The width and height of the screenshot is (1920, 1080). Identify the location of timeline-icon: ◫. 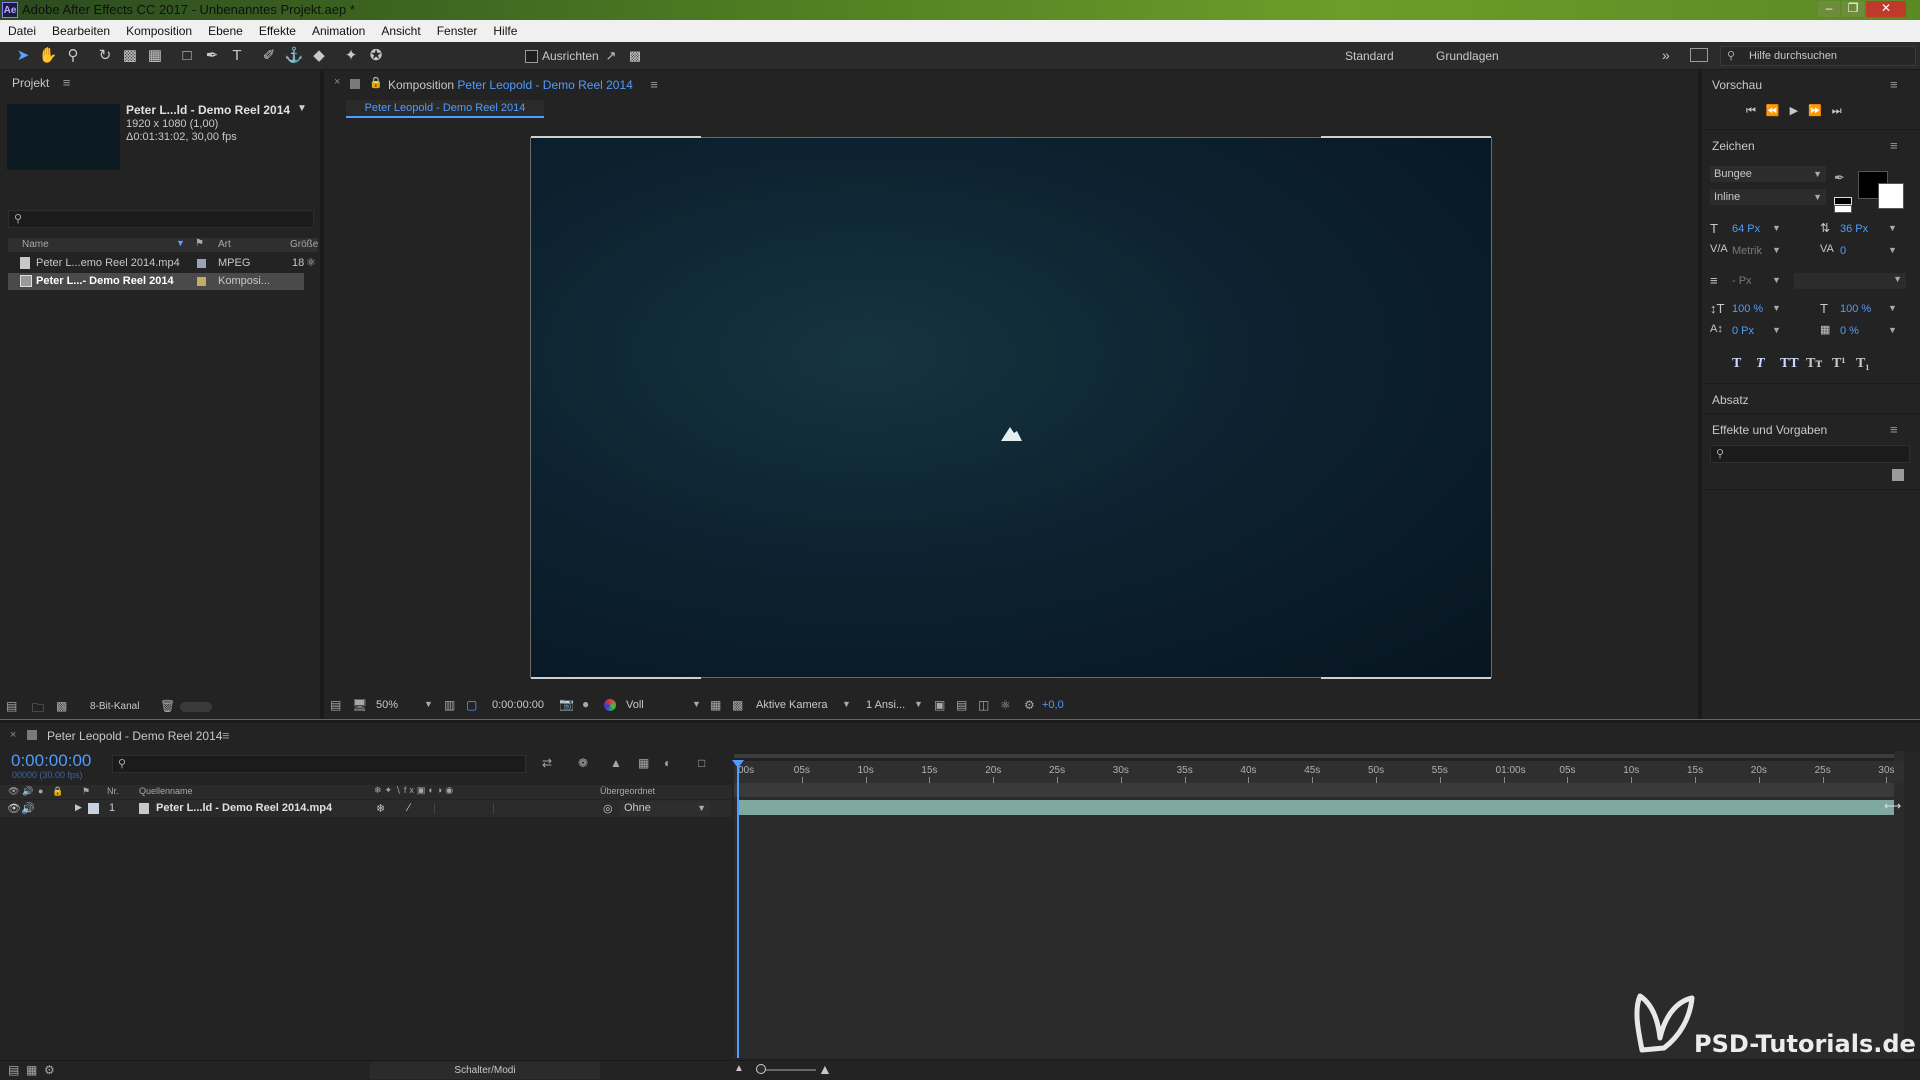
(983, 705).